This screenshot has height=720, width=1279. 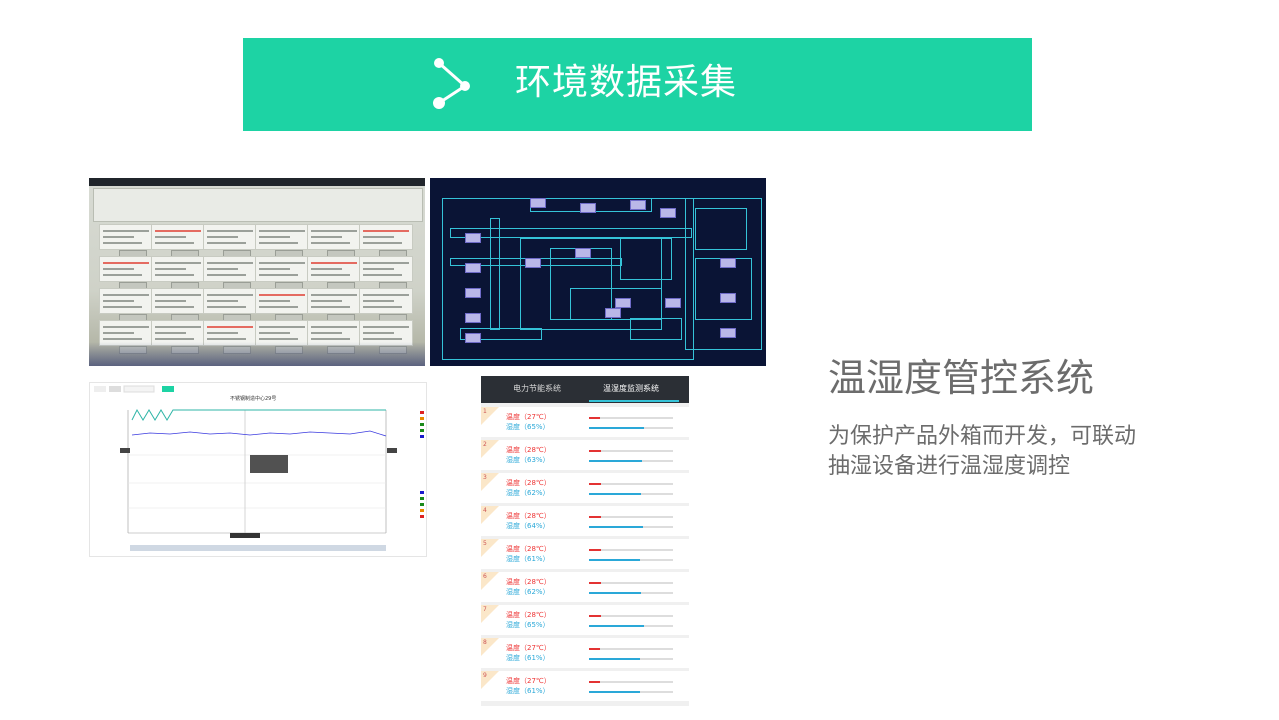 I want to click on line-chart, so click(x=259, y=468).